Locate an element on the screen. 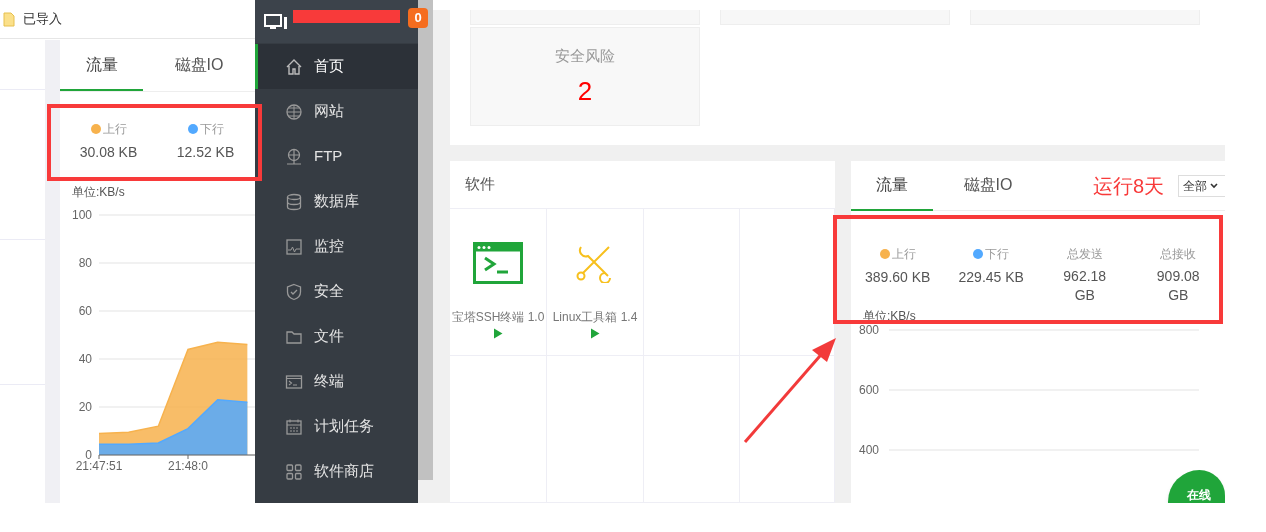 This screenshot has height=532, width=1266. grid-icon is located at coordinates (294, 471).